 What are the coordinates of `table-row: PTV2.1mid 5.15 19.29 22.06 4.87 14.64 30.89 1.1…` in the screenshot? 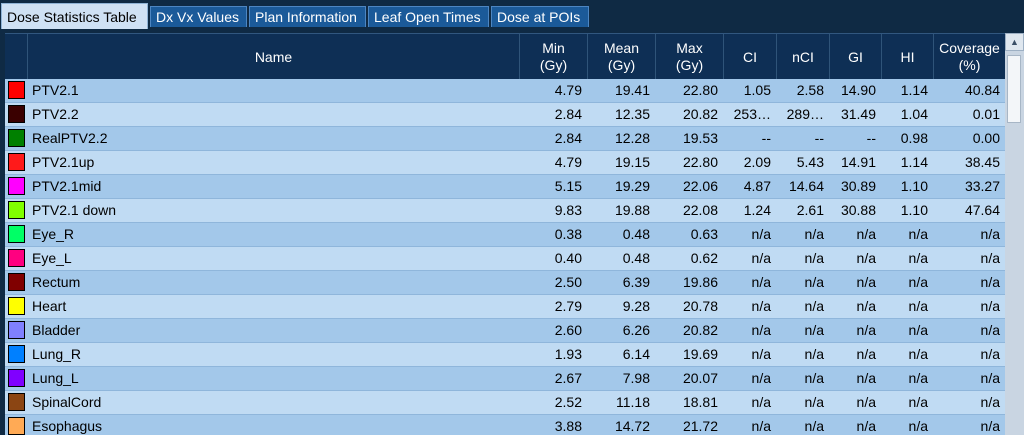 It's located at (505, 187).